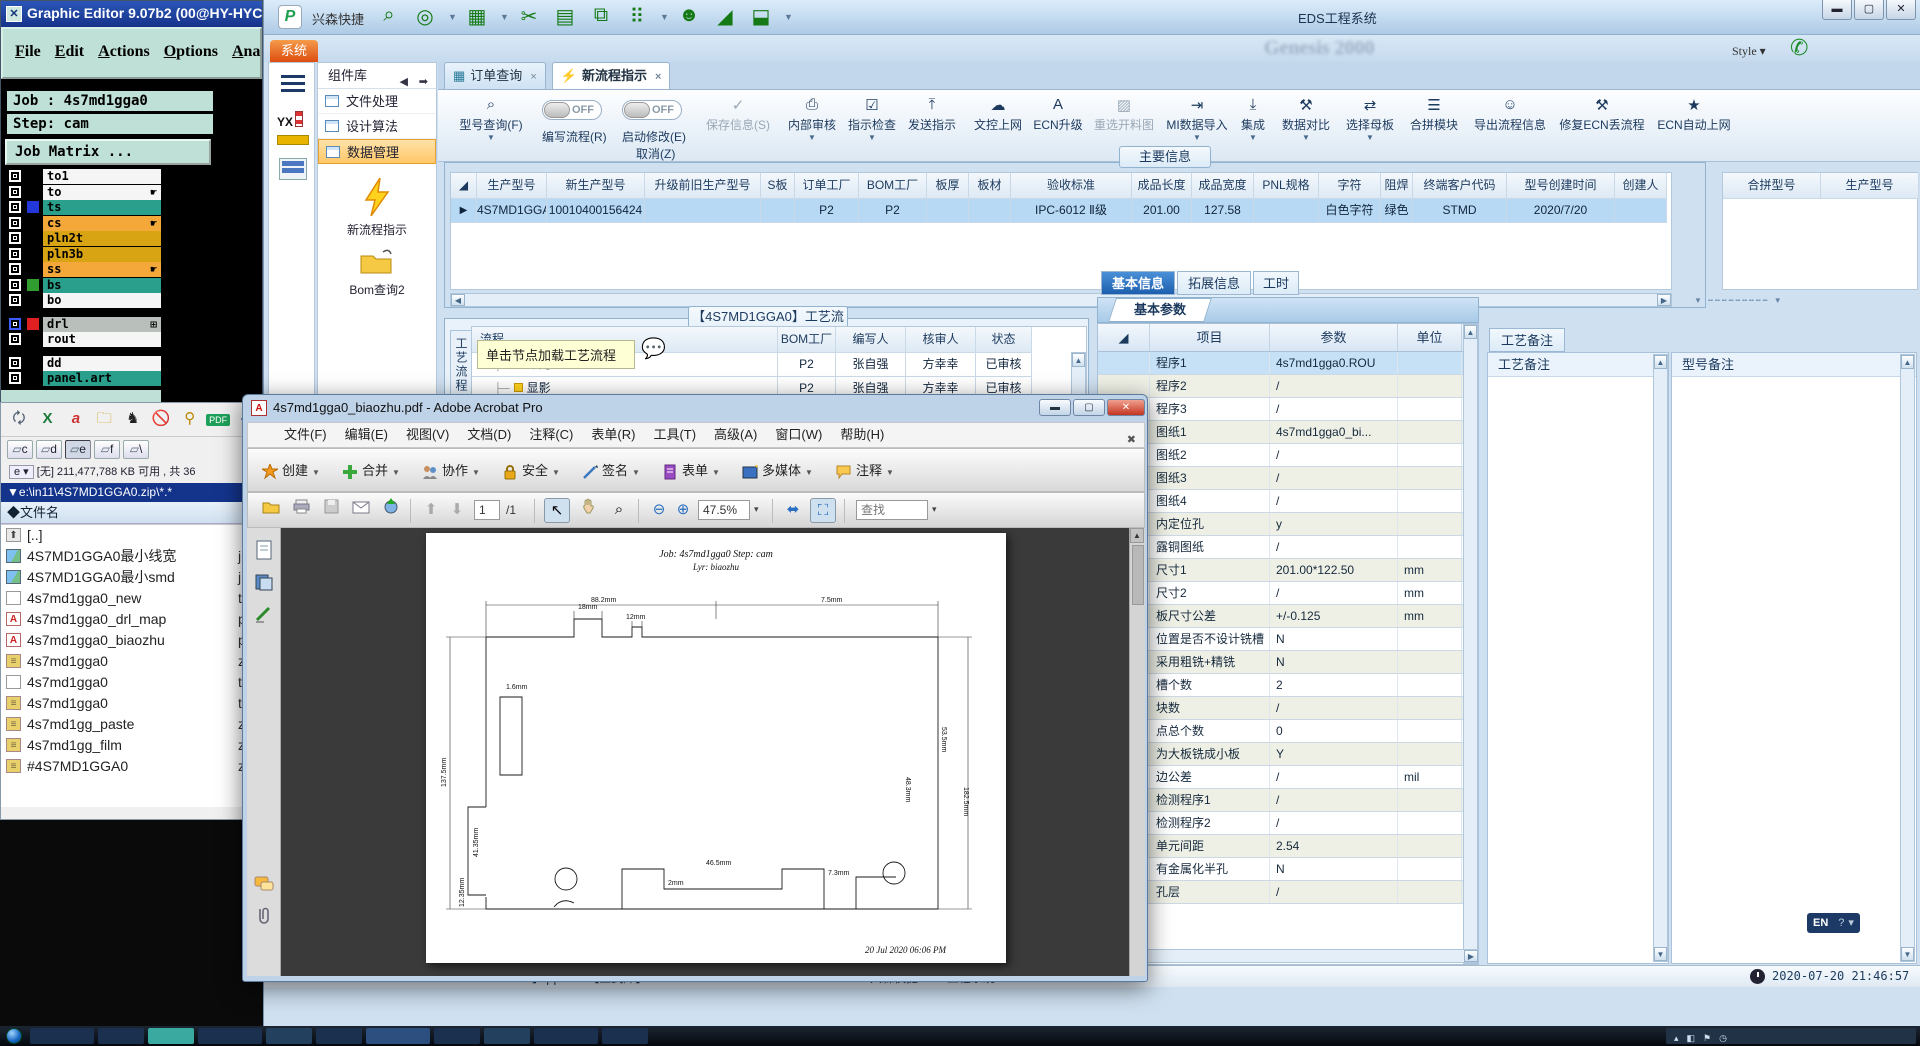  I want to click on menu-item-actions: Actions, so click(124, 51).